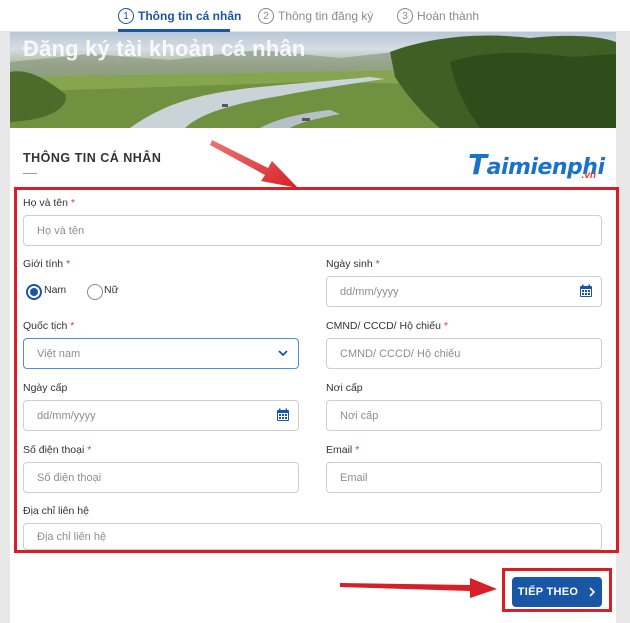 Image resolution: width=630 pixels, height=623 pixels. I want to click on issue-place-label: Nơi cấp, so click(344, 388).